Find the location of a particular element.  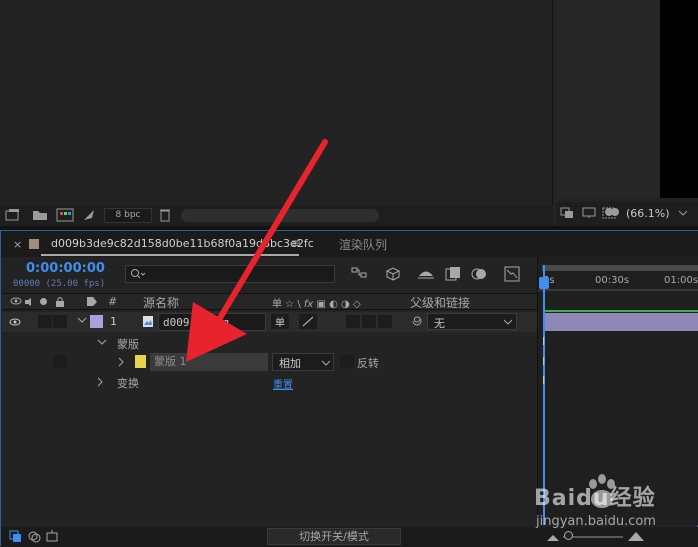

column-header-row: # 源名称 单 ☆ \ fx ▣ ◐ ◑ ◇ 父级和链接 is located at coordinates (270, 301).